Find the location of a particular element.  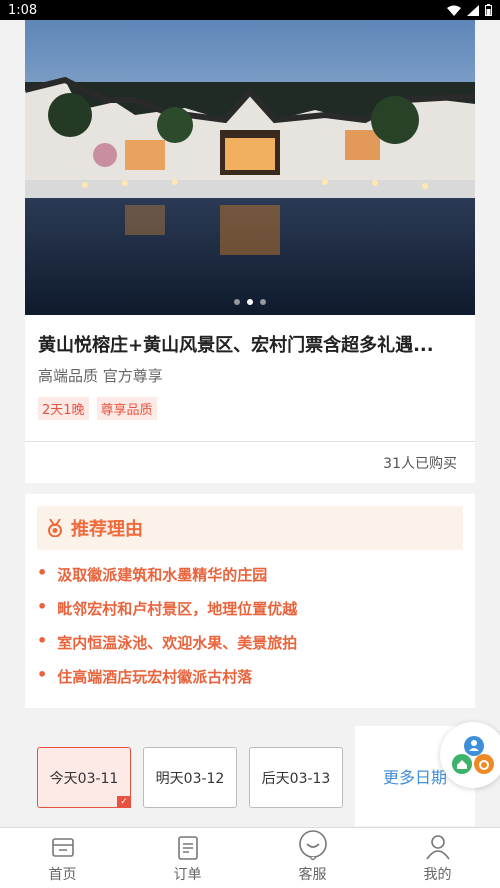

product-subtitle: 高端品质 官方尊享 is located at coordinates (100, 376).